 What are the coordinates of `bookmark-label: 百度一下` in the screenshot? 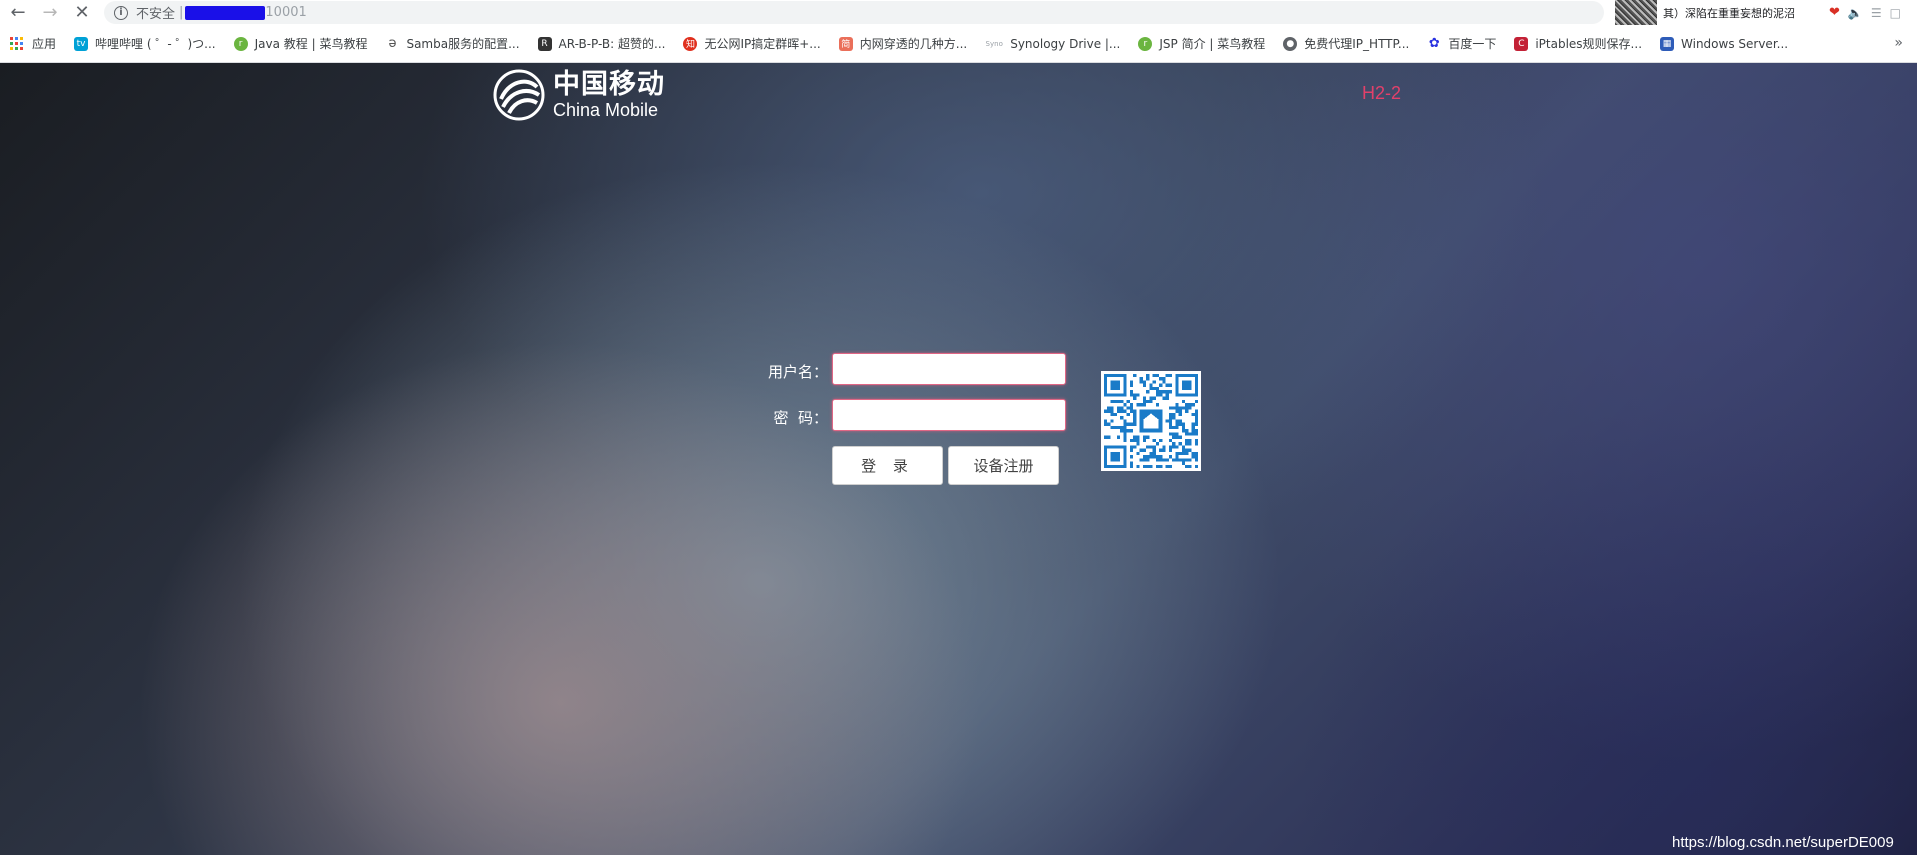 It's located at (1472, 44).